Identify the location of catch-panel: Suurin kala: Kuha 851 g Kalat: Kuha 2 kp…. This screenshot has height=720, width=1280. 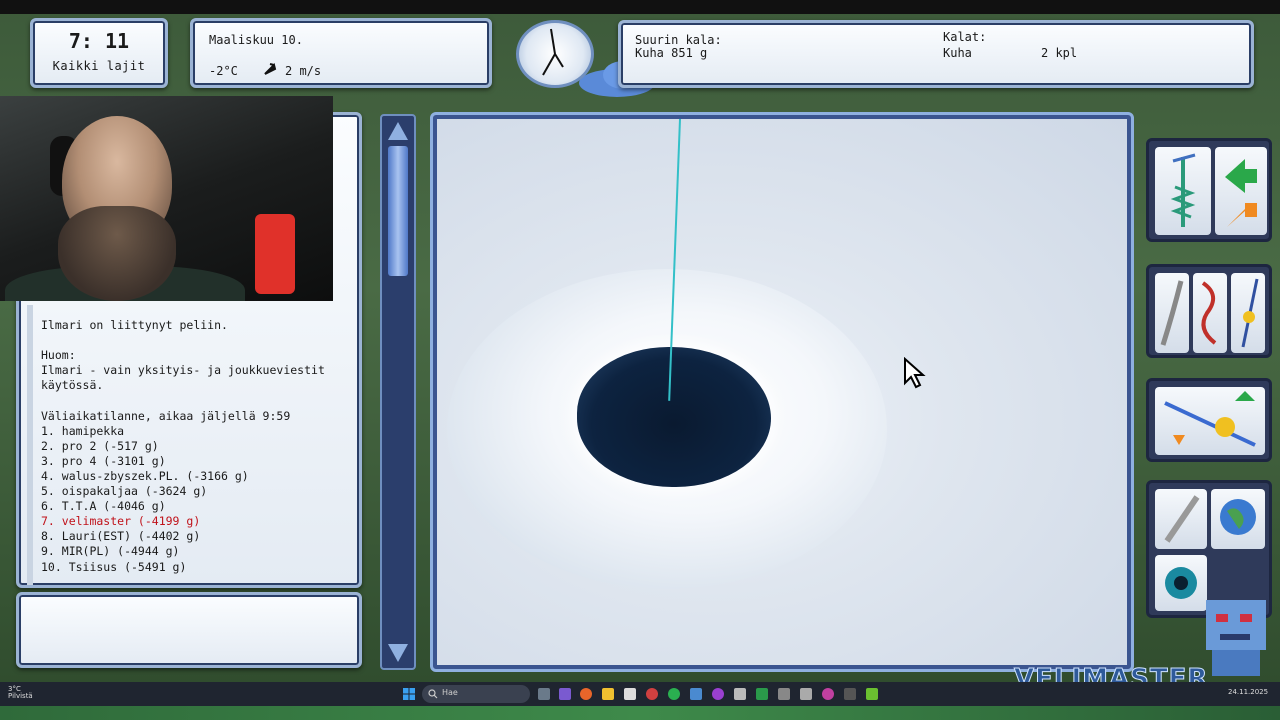
(936, 54).